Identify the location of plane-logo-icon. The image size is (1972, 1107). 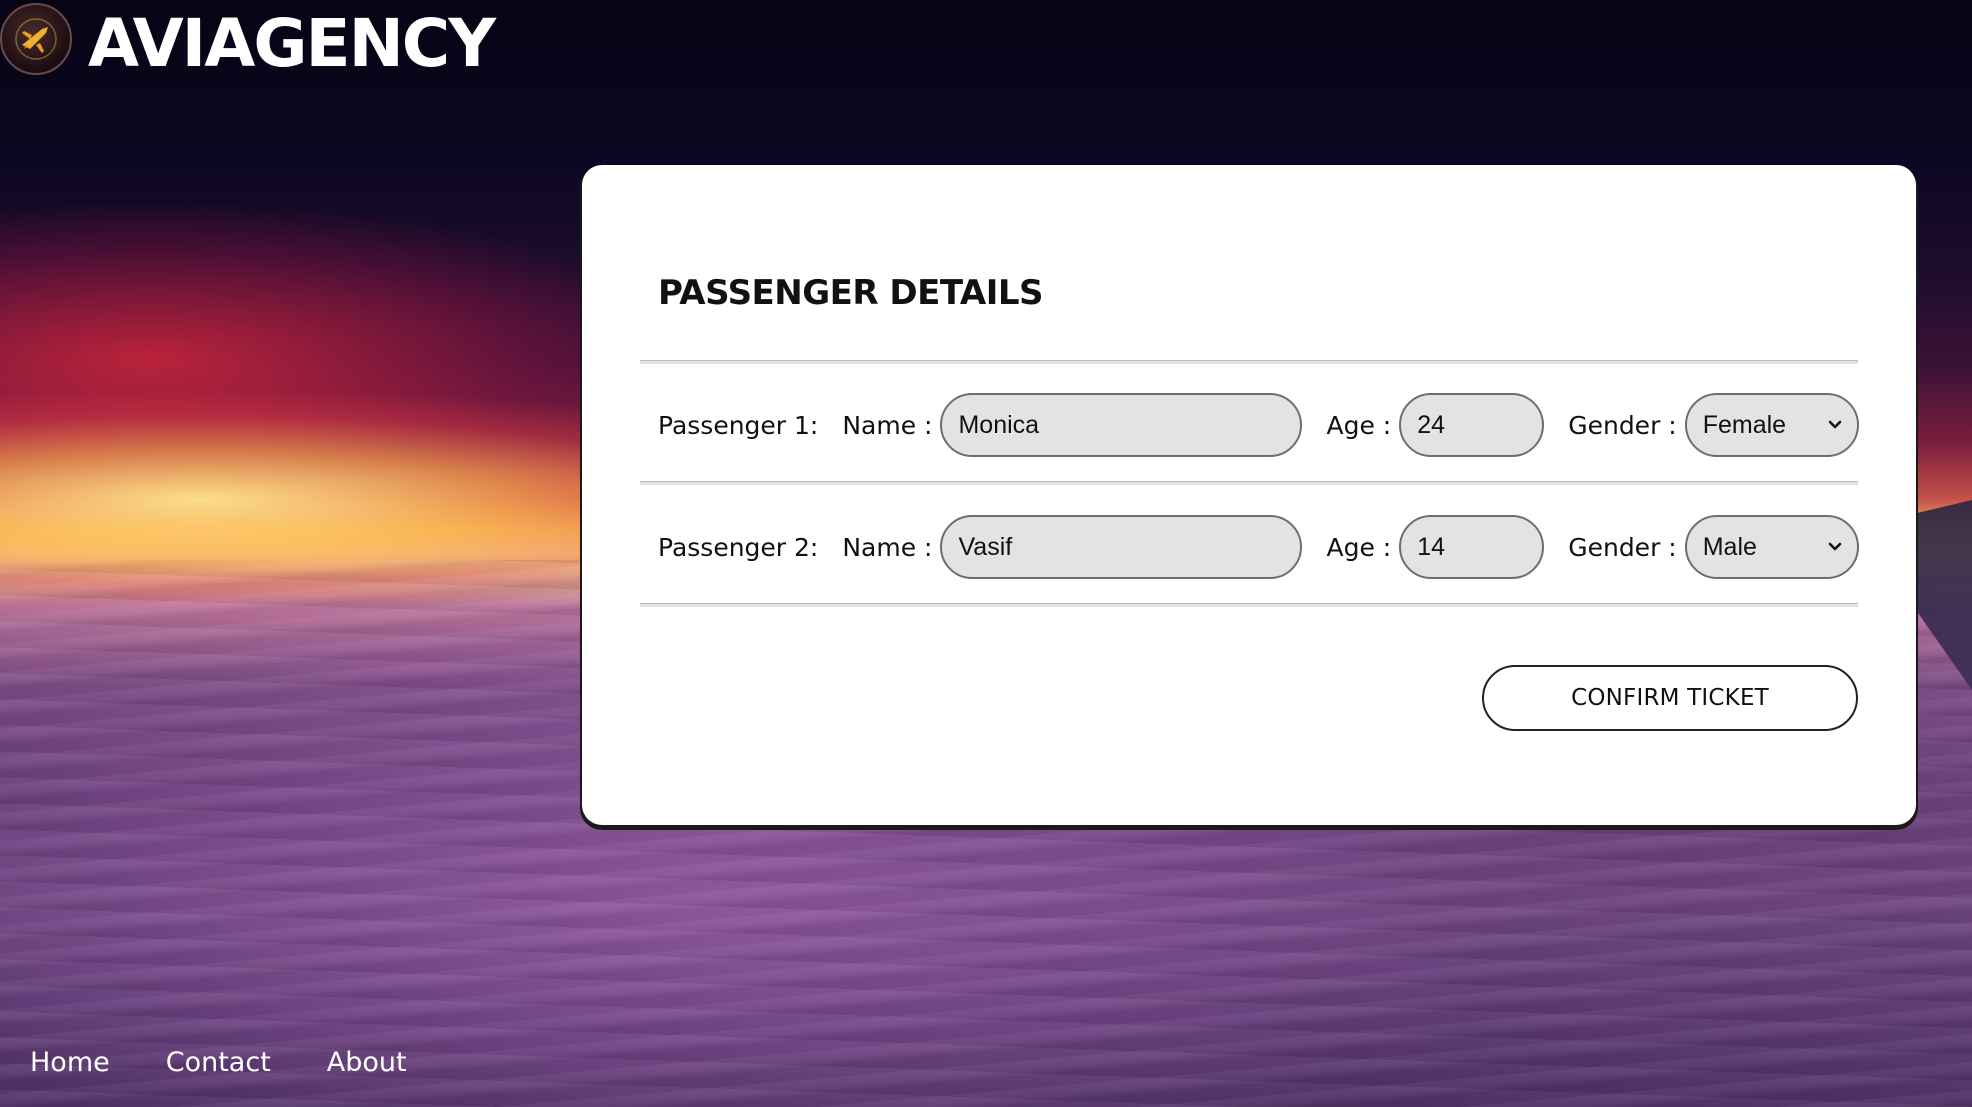
(36, 39).